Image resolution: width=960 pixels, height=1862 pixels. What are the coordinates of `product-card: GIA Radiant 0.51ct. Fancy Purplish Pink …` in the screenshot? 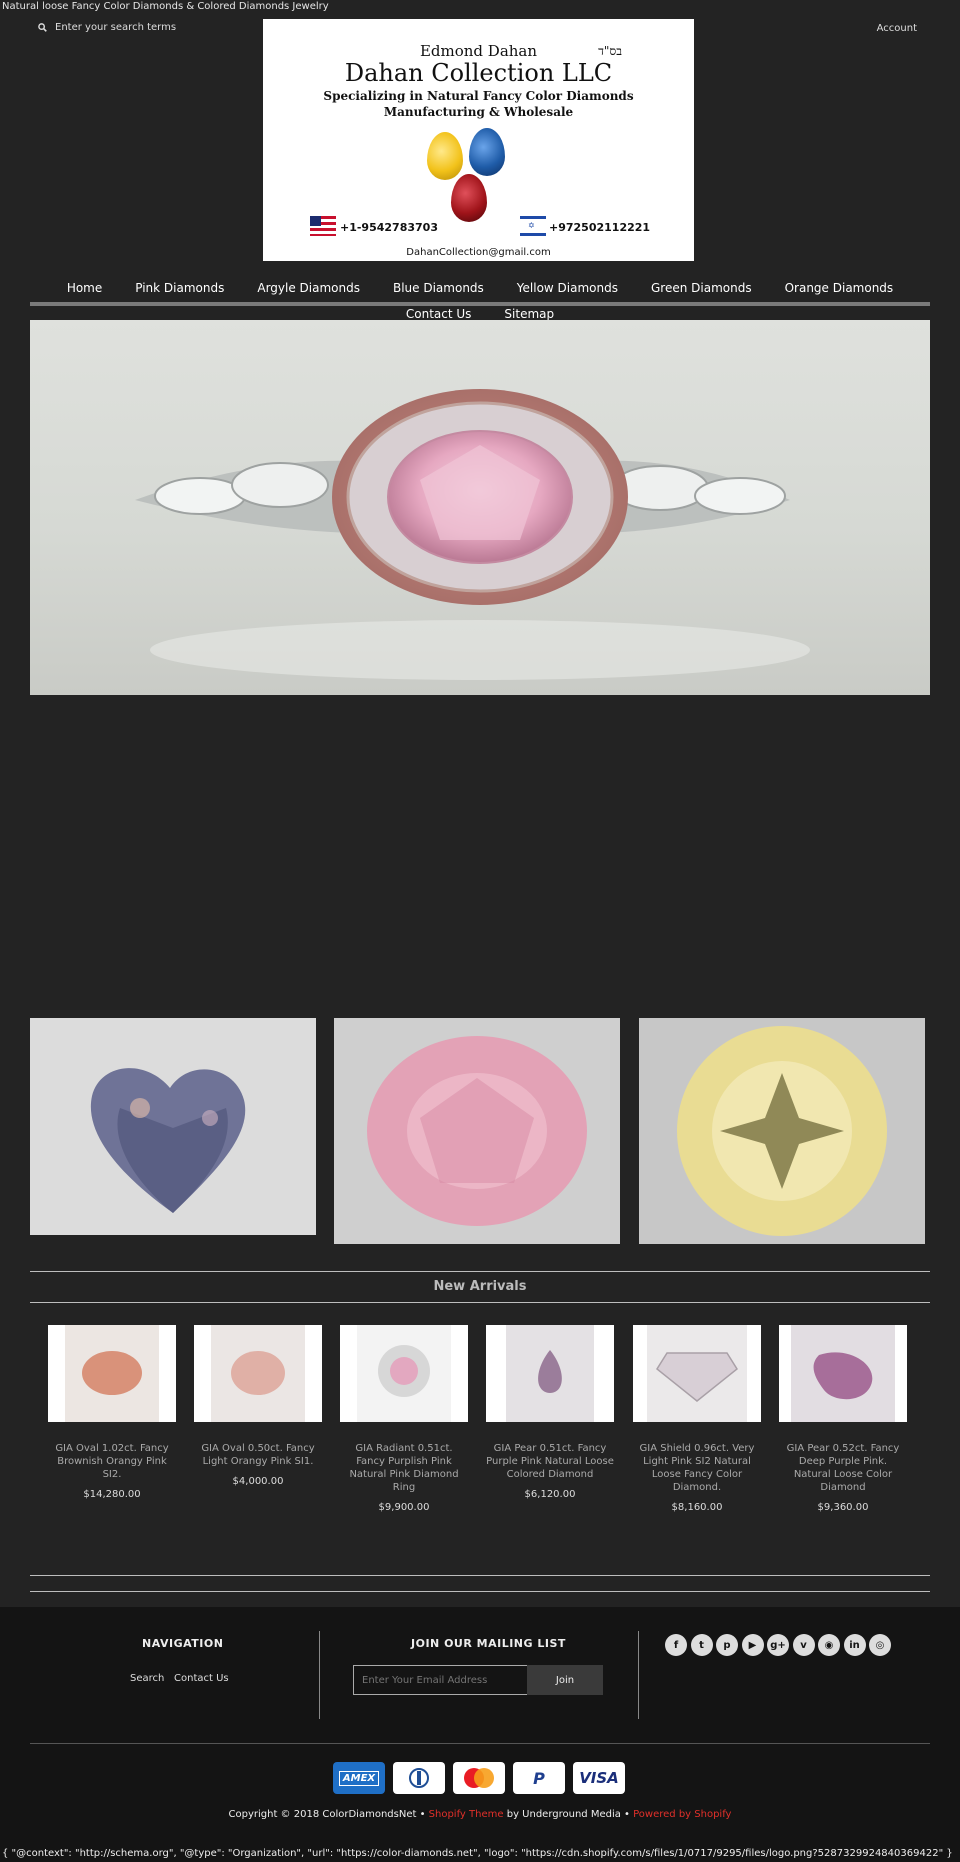 It's located at (404, 1419).